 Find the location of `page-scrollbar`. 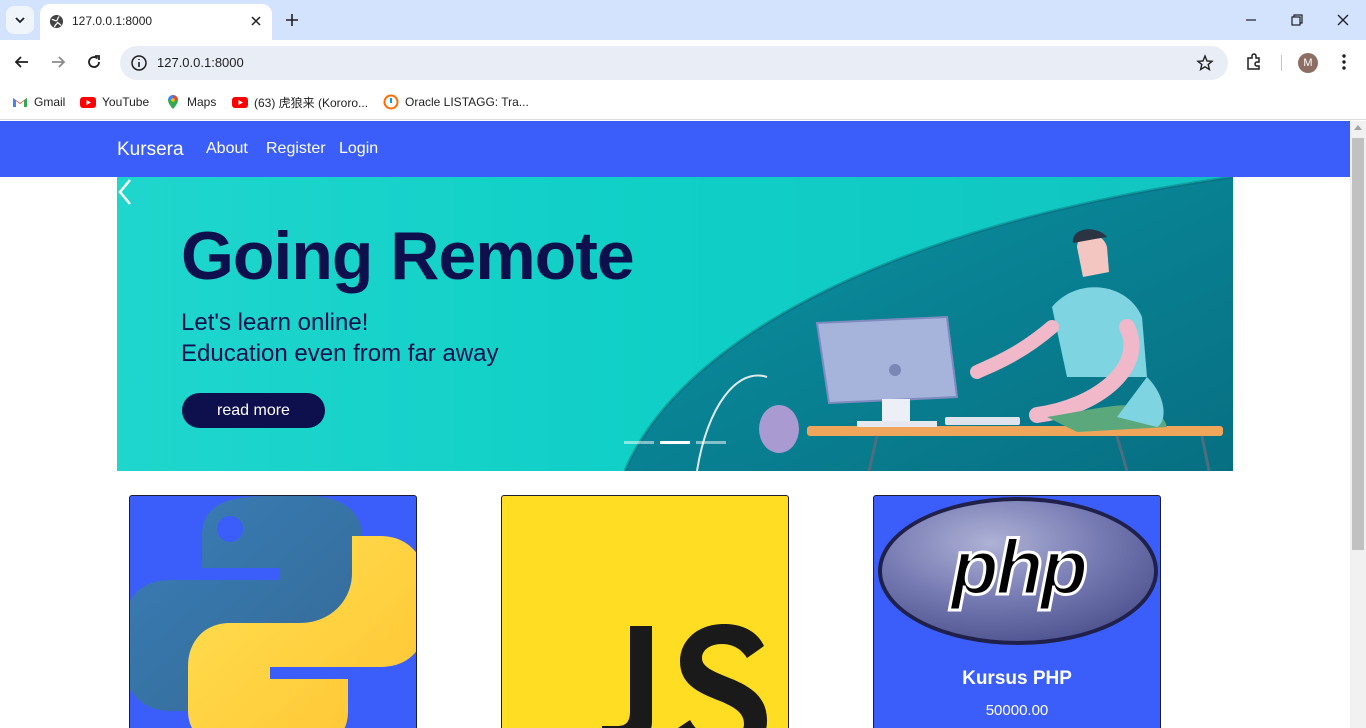

page-scrollbar is located at coordinates (1358, 424).